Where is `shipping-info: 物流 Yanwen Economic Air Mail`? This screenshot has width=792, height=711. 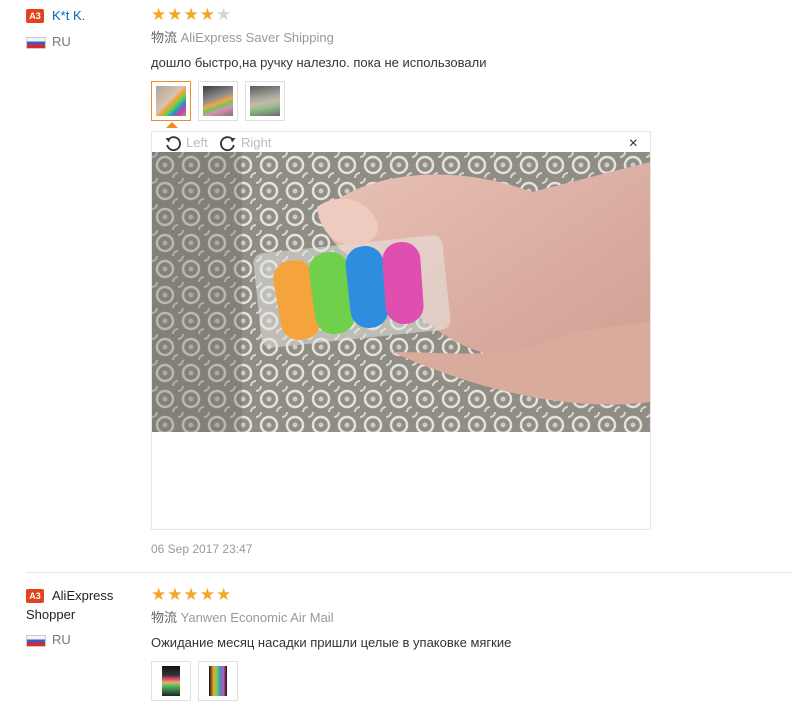
shipping-info: 物流 Yanwen Economic Air Mail is located at coordinates (242, 618).